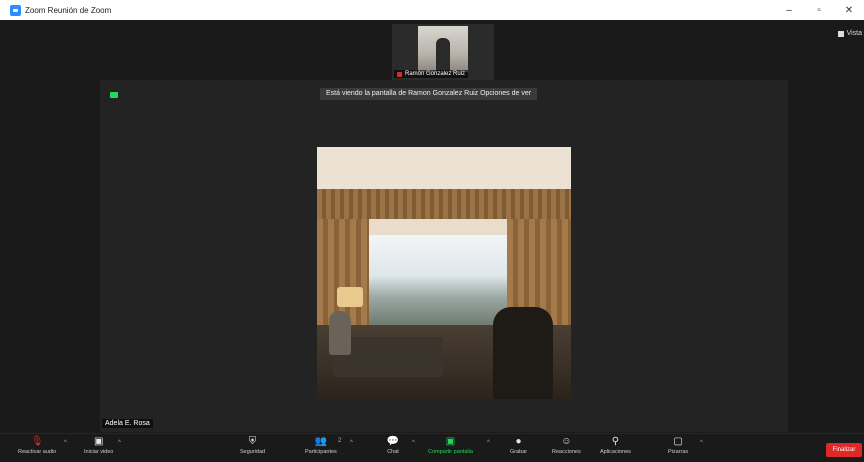 Image resolution: width=864 pixels, height=462 pixels. What do you see at coordinates (840, 33) in the screenshot?
I see `grid-view-icon` at bounding box center [840, 33].